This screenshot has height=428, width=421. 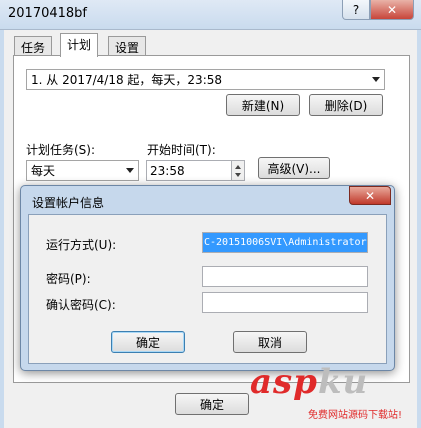 I want to click on start-time-input: 23:58, so click(x=189, y=170).